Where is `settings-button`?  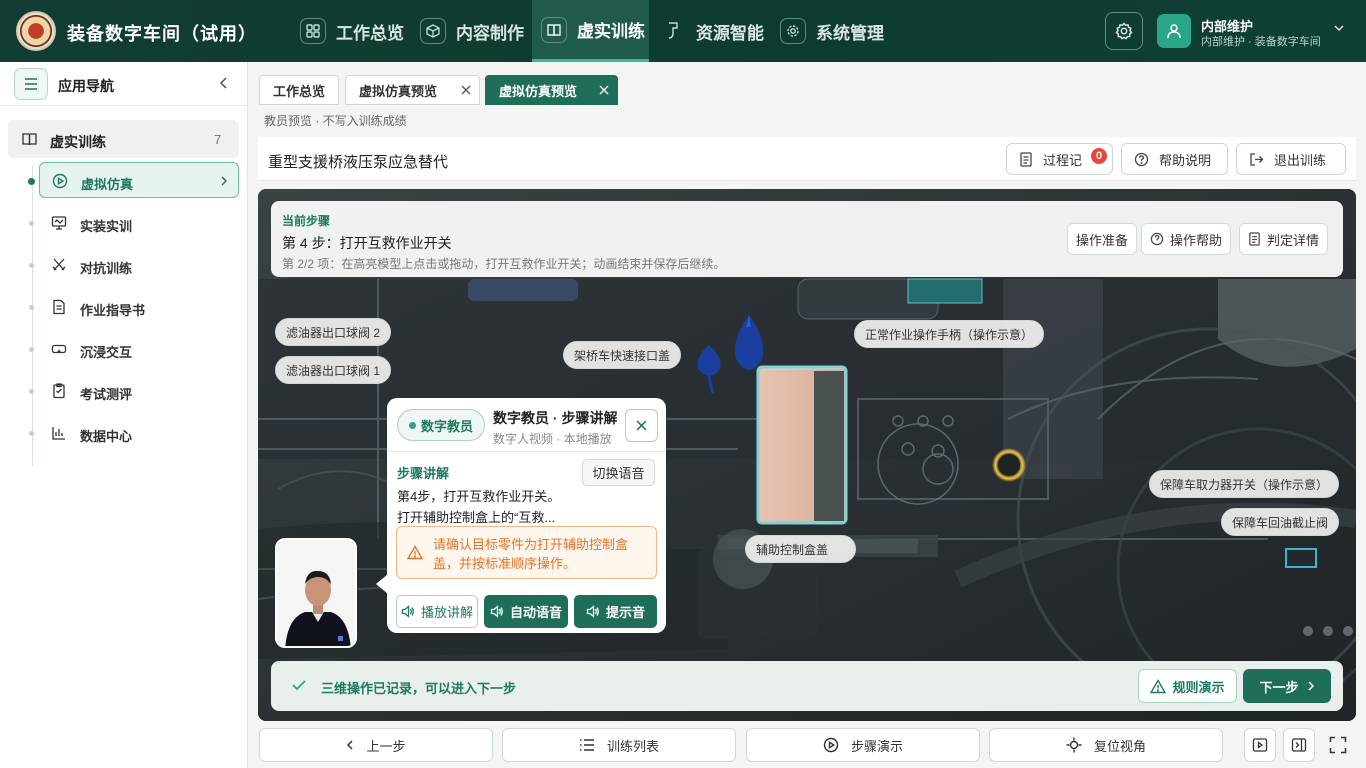 settings-button is located at coordinates (1124, 31).